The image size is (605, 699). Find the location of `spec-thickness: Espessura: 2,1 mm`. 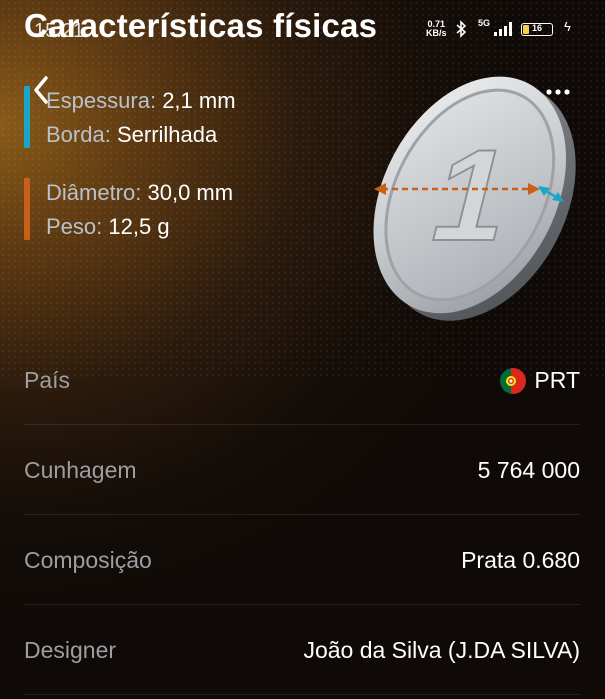

spec-thickness: Espessura: 2,1 mm is located at coordinates (141, 101).